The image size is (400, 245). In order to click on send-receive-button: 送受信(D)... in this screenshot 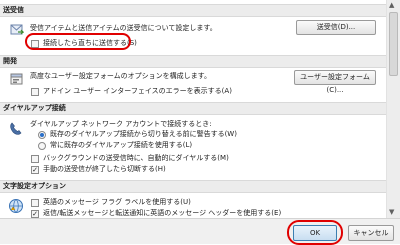, I will do `click(336, 27)`.